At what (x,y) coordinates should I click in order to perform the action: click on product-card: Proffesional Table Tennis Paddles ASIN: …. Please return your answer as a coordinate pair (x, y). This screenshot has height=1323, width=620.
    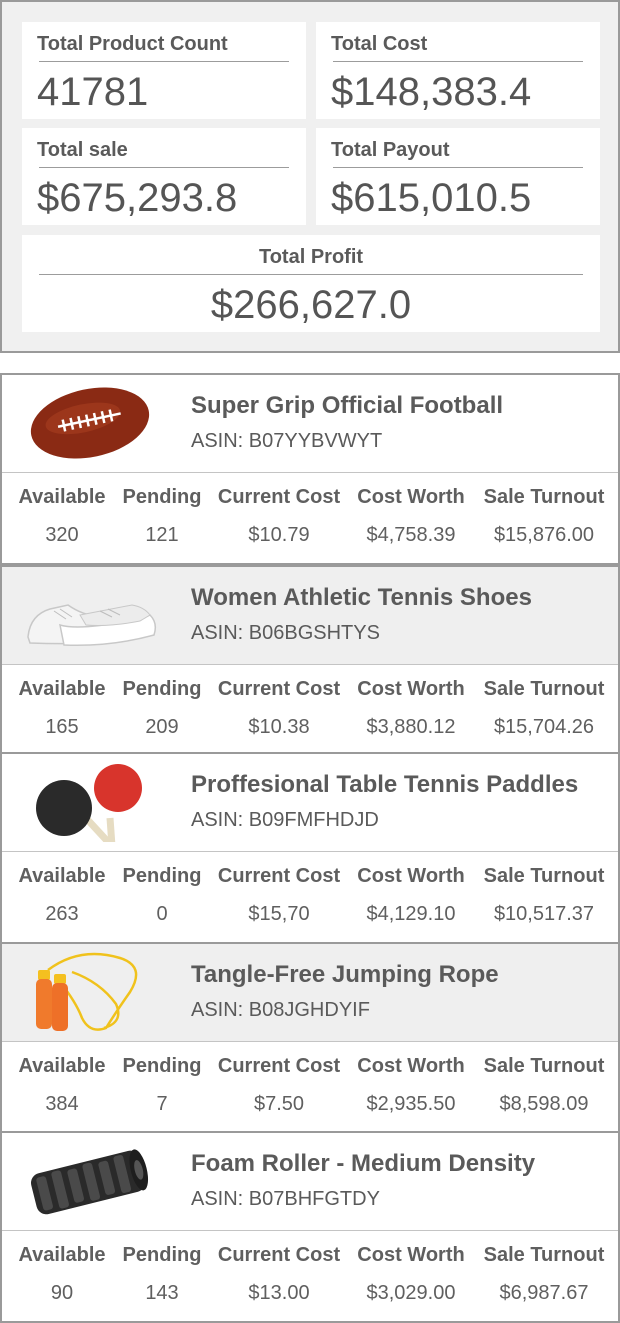
    Looking at the image, I should click on (310, 848).